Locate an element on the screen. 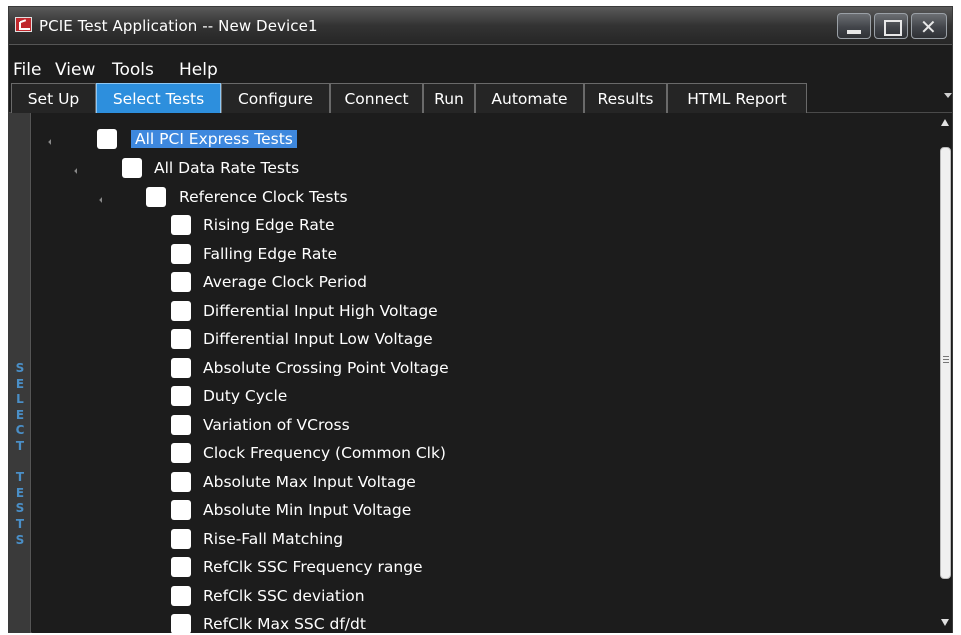 The height and width of the screenshot is (635, 961). tab-set-up: Set Up is located at coordinates (53, 98).